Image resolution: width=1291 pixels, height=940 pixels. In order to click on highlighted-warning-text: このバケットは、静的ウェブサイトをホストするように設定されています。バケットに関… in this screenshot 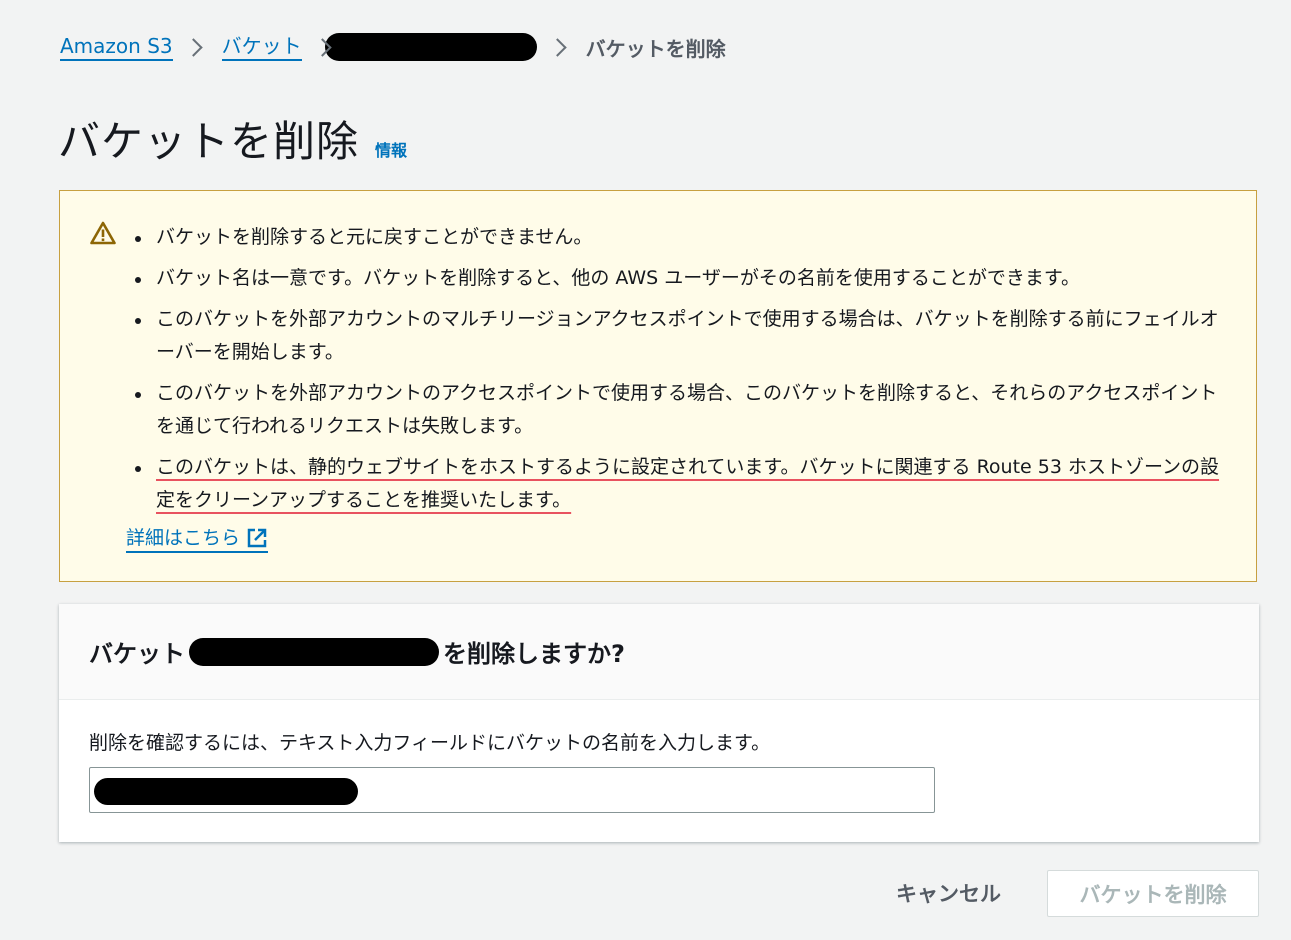, I will do `click(688, 483)`.